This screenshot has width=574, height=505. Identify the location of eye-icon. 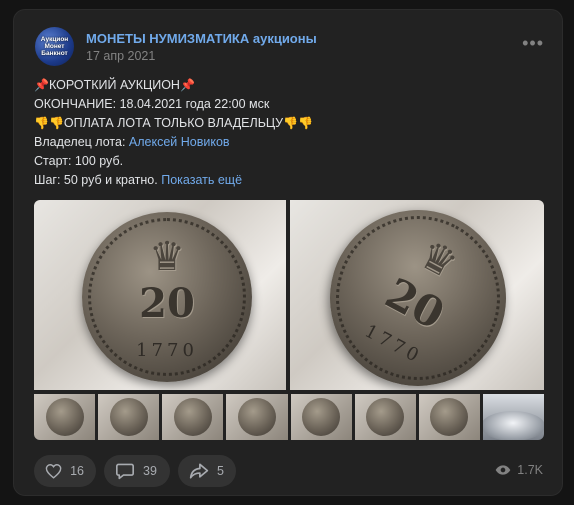
(503, 470).